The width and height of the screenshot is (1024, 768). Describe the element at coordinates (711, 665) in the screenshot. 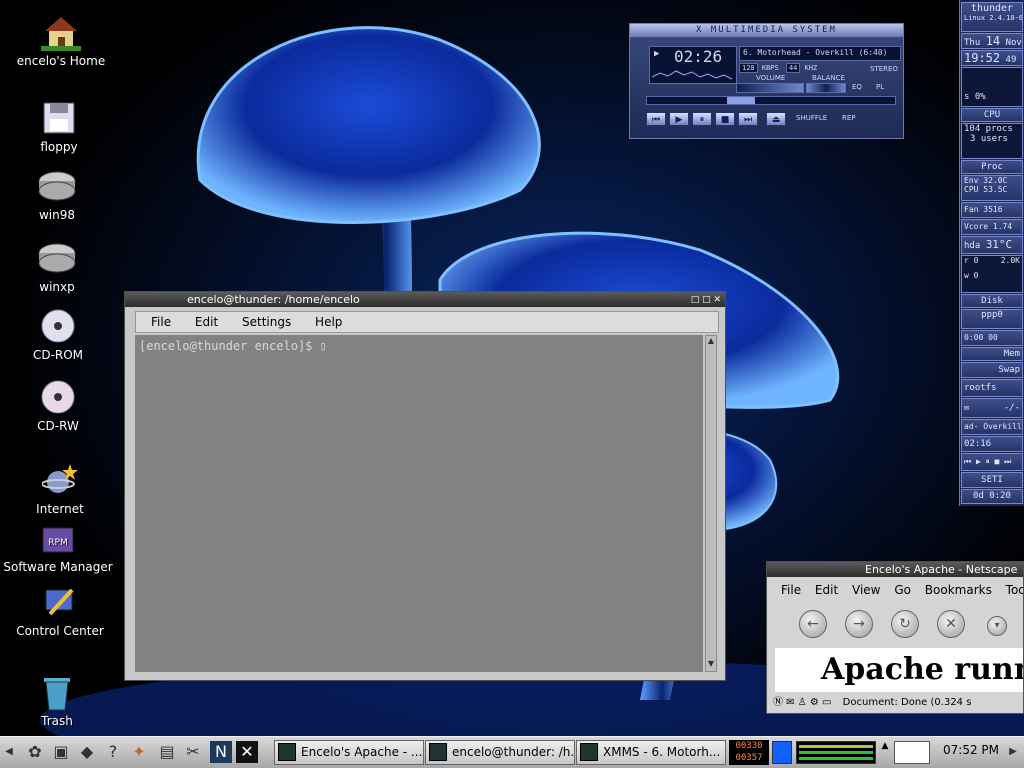

I see `scroll-down-icon: ▼` at that location.